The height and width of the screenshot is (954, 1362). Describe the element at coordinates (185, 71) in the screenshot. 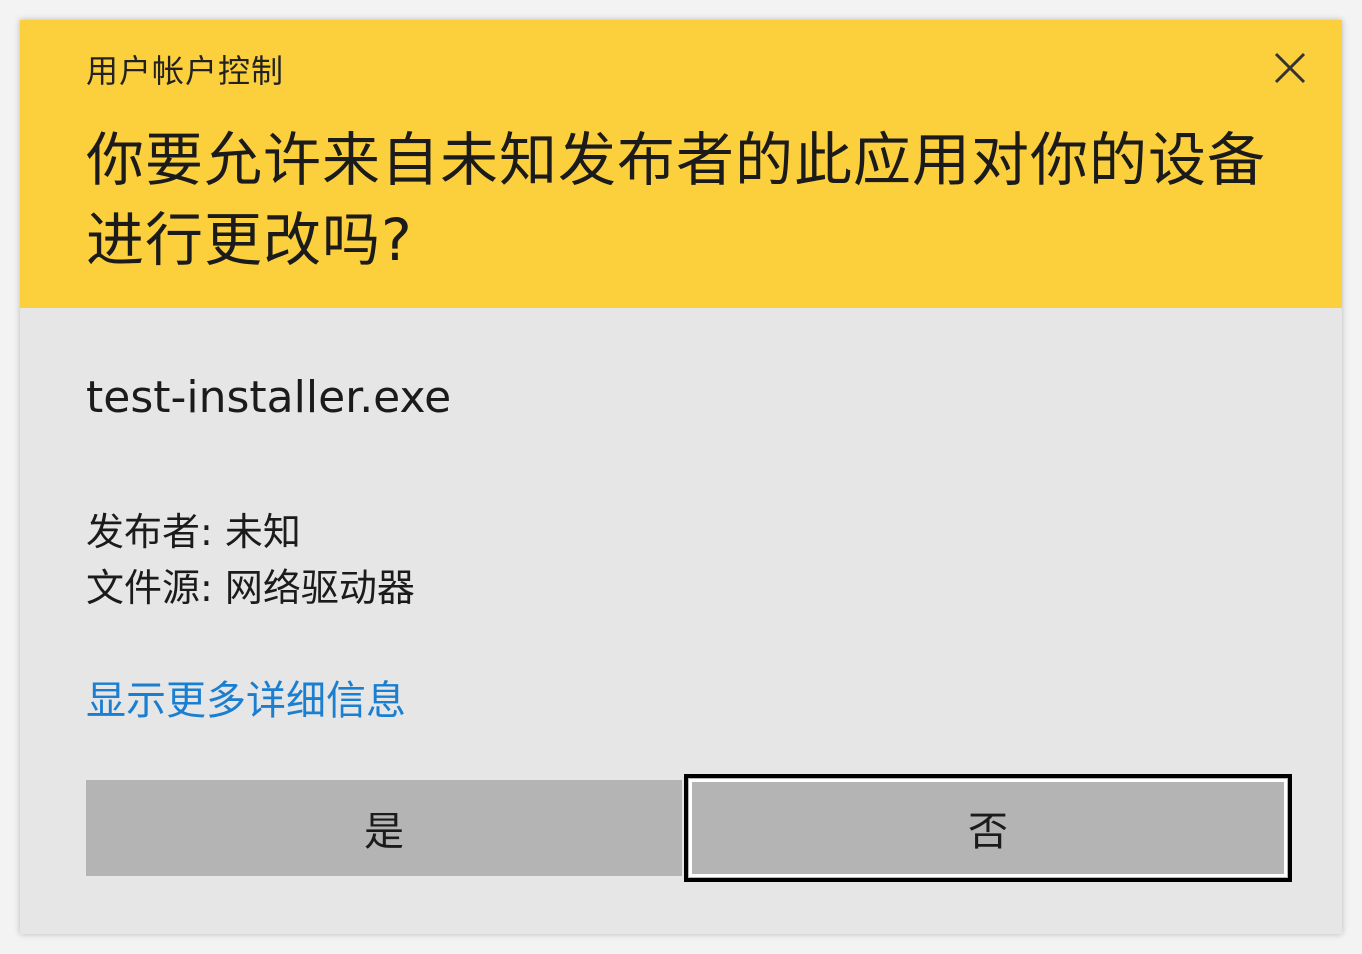

I see `dialog-title: 用户帐户控制` at that location.